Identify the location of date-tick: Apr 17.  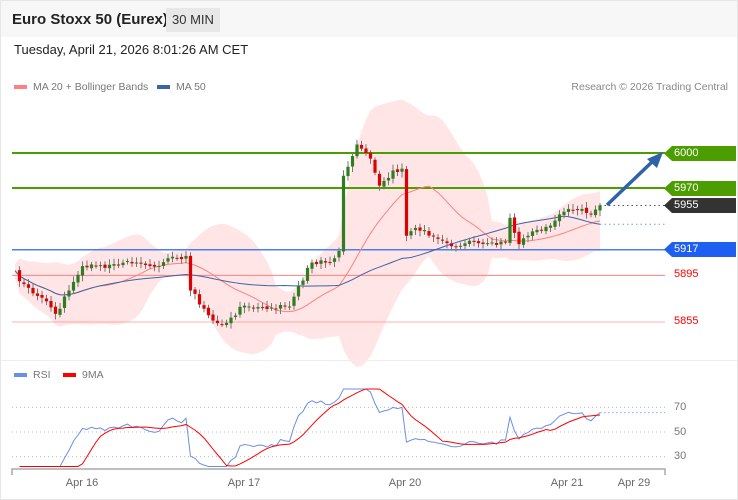
(244, 483).